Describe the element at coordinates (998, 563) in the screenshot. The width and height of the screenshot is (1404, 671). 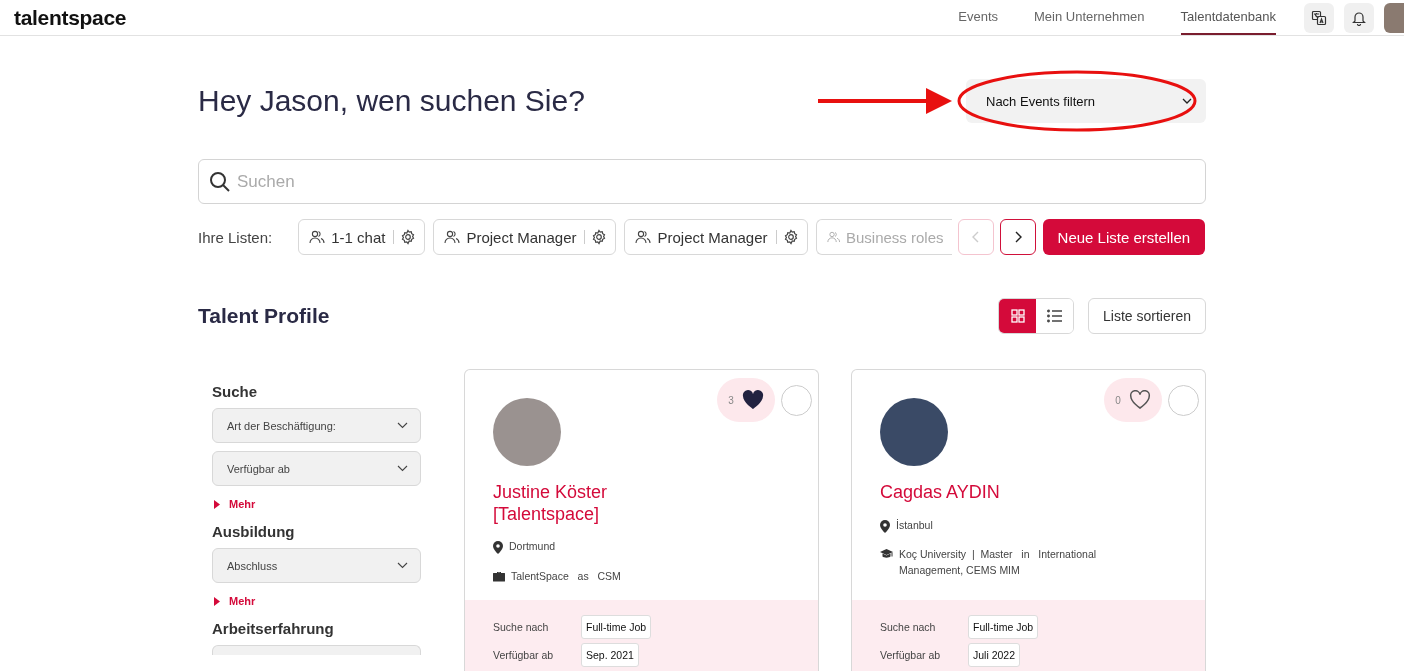
I see `education-text: Koç University | Master in International Management, CEMS MIM` at that location.